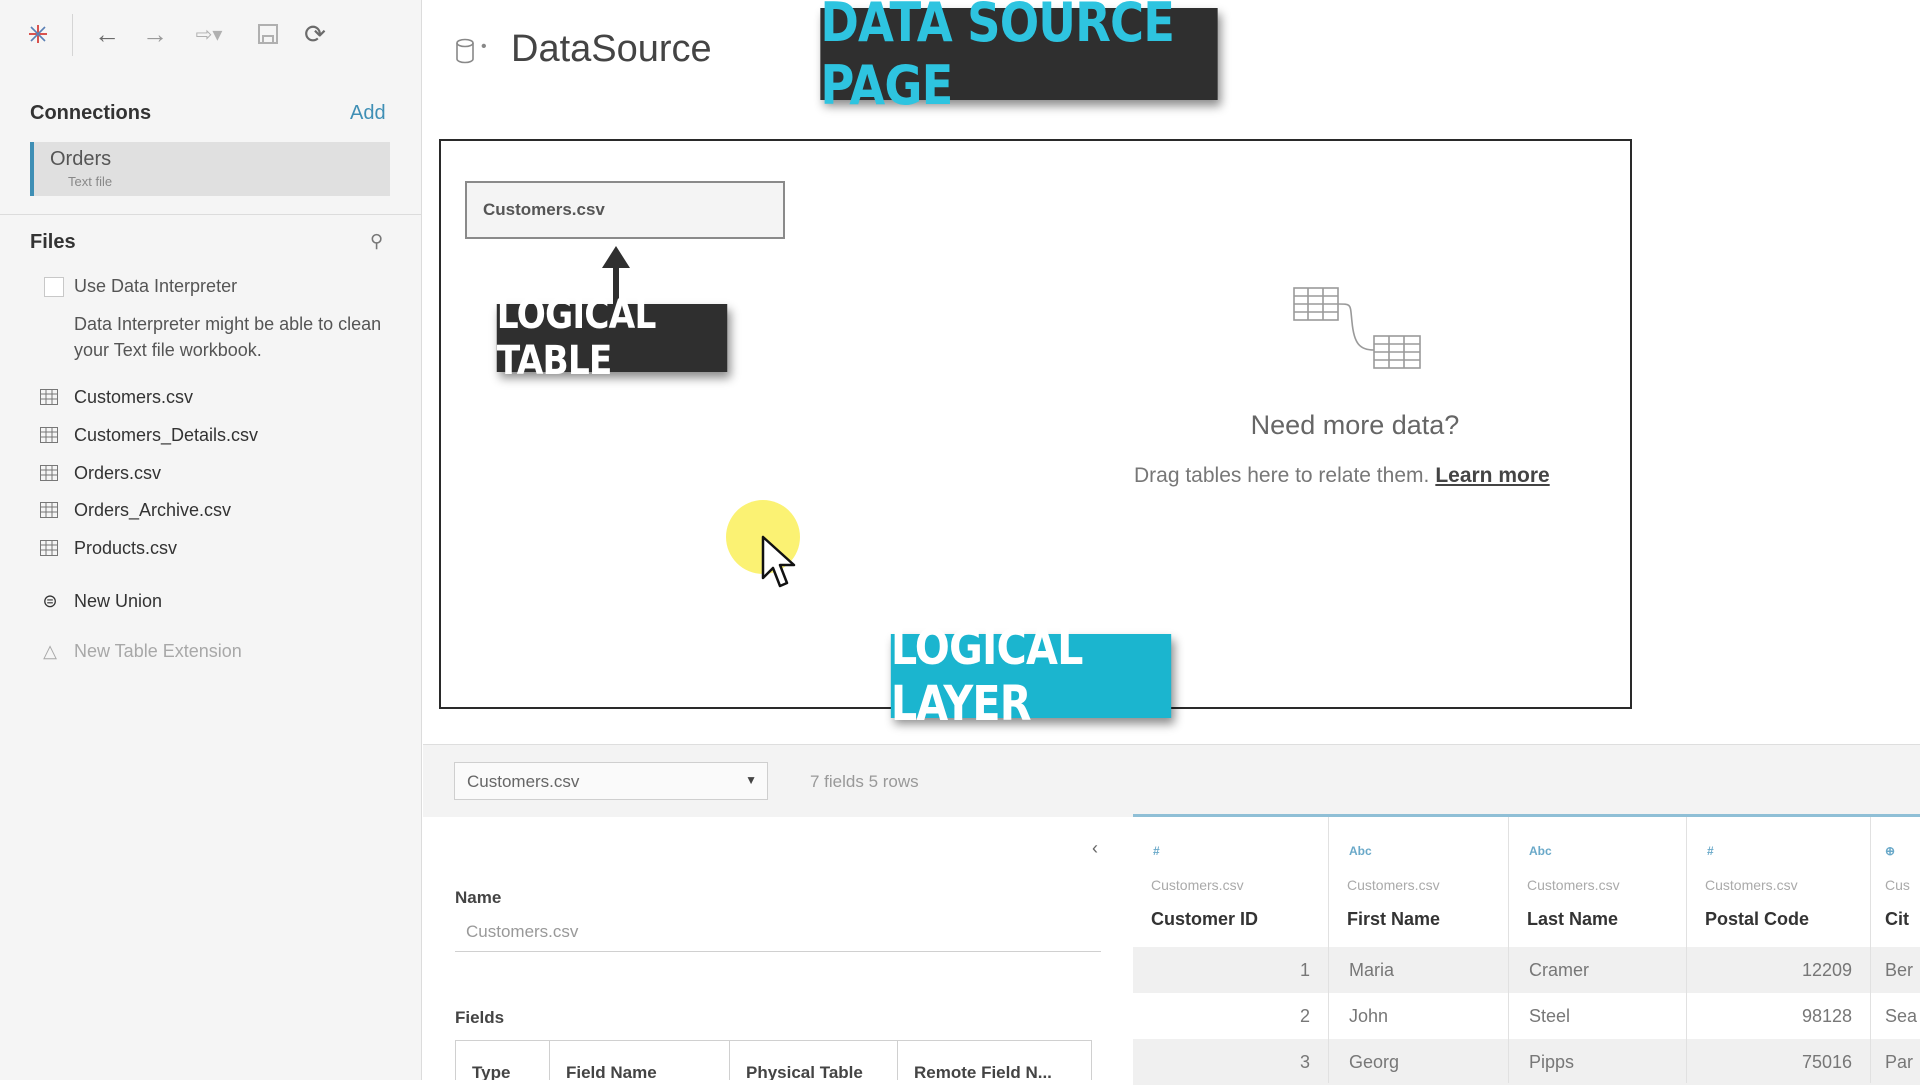  Describe the element at coordinates (90, 181) in the screenshot. I see `connection-type: Text file` at that location.